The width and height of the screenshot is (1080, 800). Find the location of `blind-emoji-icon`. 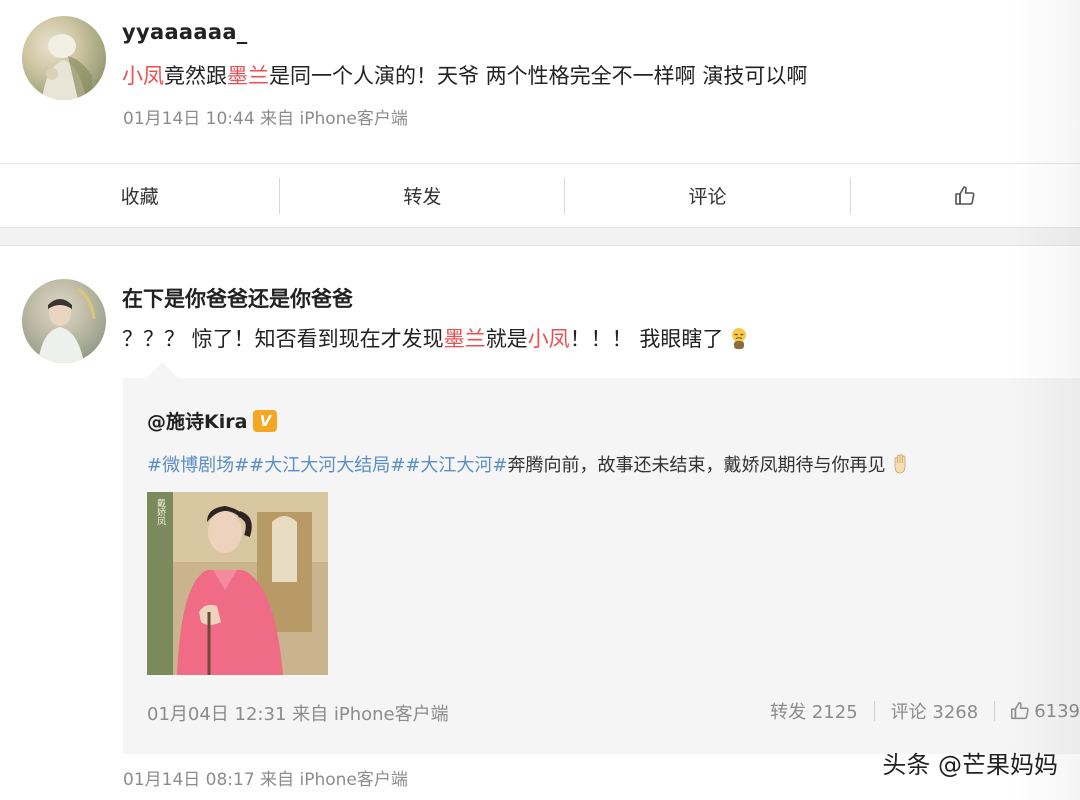

blind-emoji-icon is located at coordinates (739, 340).